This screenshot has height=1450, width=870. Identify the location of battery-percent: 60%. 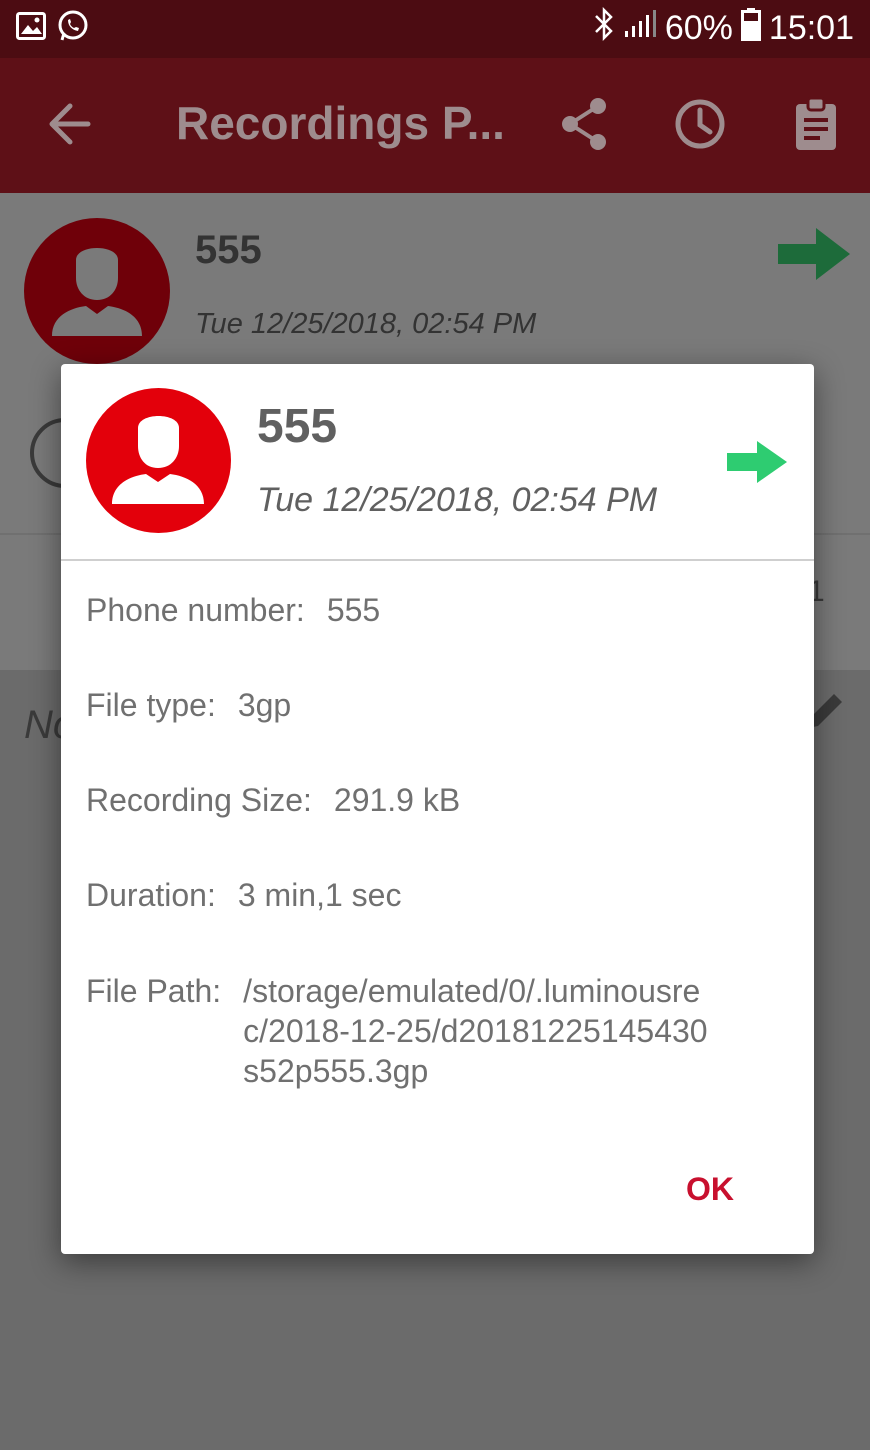
(698, 27).